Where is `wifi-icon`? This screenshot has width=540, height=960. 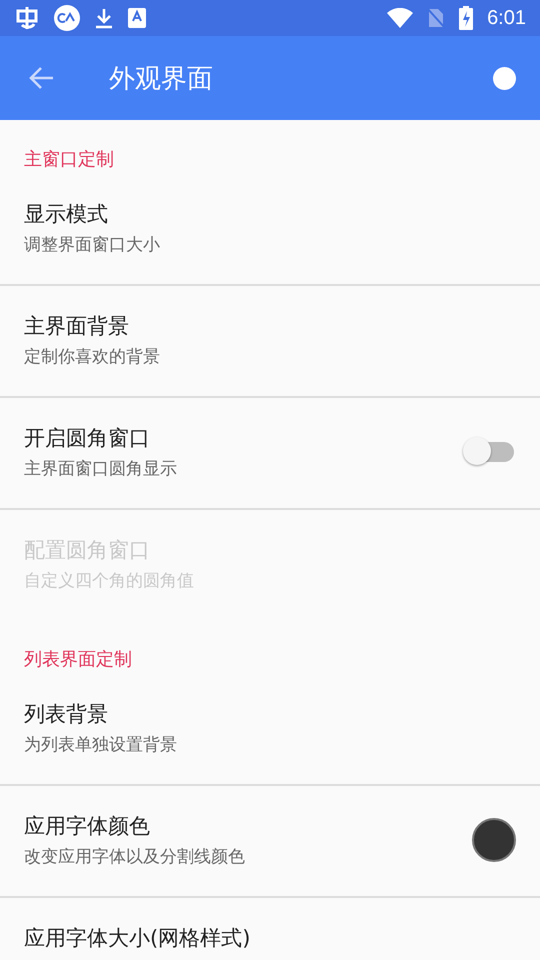 wifi-icon is located at coordinates (400, 18).